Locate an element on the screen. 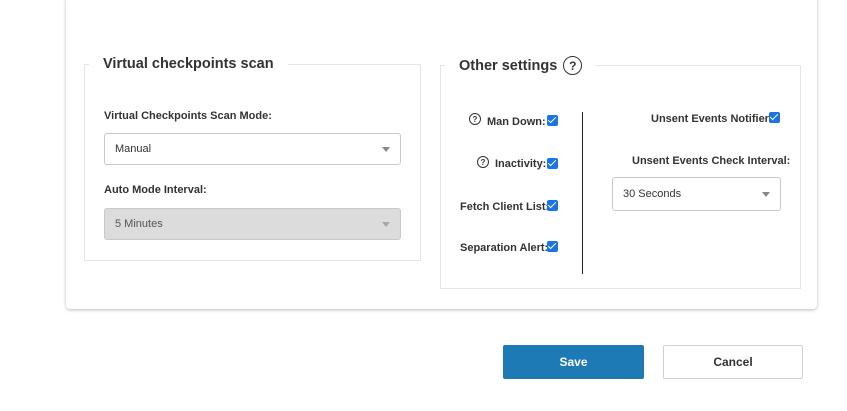  separation-alert-label: Separation Alert: is located at coordinates (504, 248).